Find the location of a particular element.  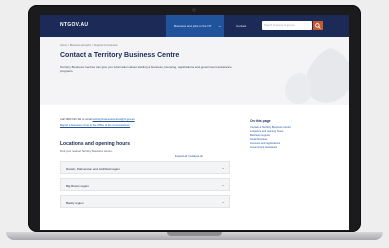

accordion-label: Big Rivers region is located at coordinates (77, 185).